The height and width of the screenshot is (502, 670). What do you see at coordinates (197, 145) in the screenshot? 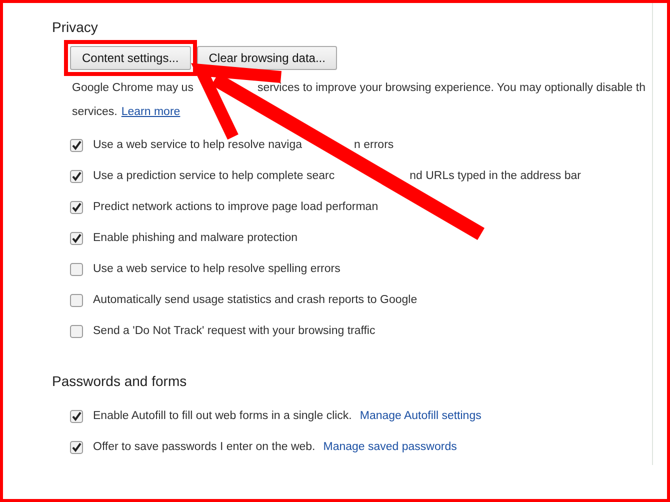
I see `option-label: Use a web service to help resolve naviga` at bounding box center [197, 145].